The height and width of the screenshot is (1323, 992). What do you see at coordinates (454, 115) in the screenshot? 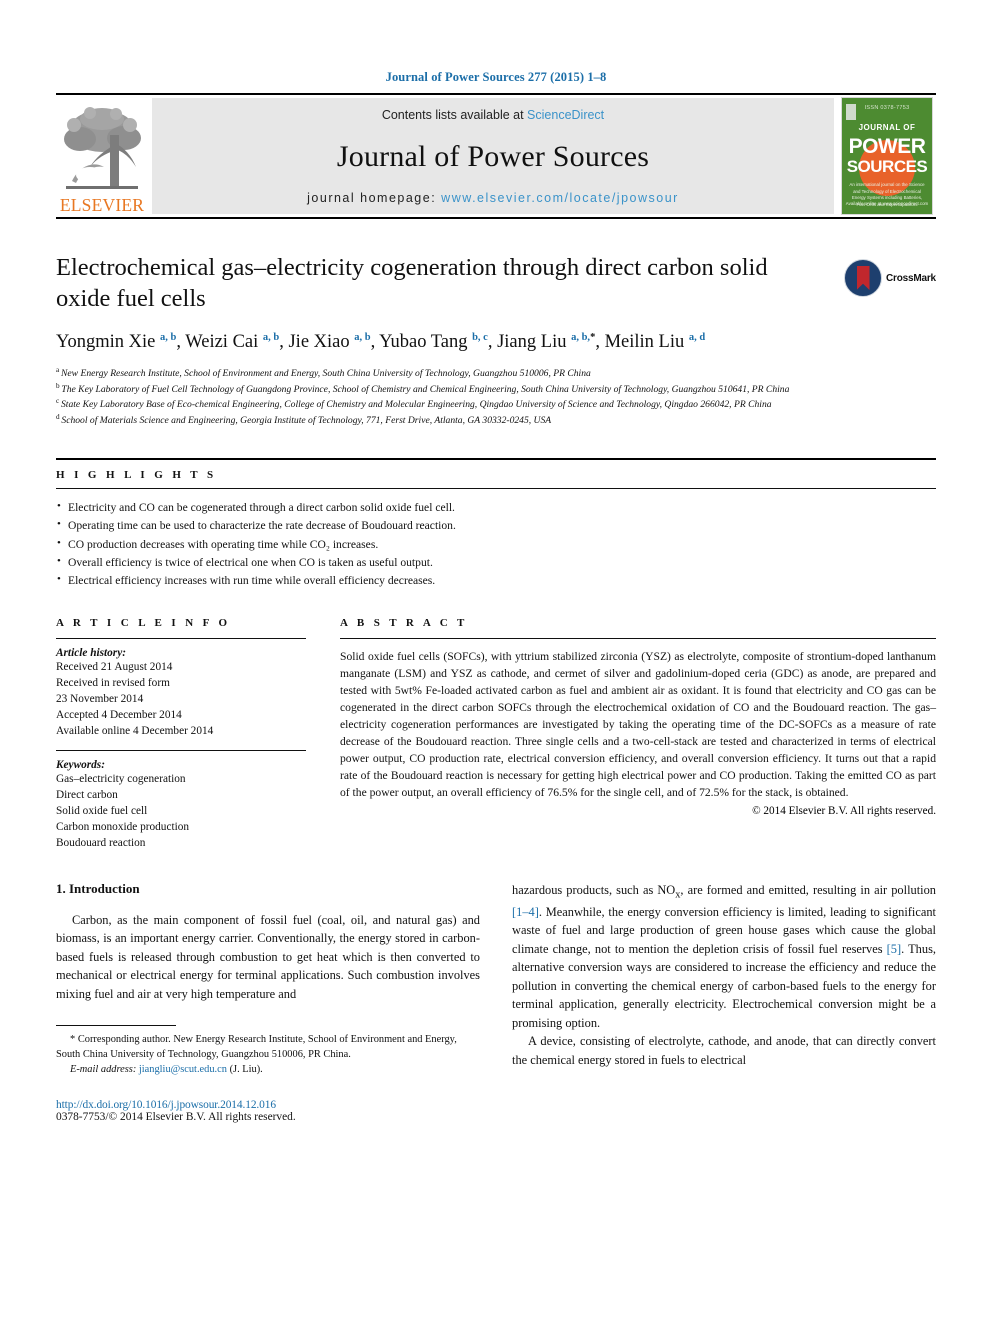
I see `contents-prefix: Contents lists available at` at bounding box center [454, 115].